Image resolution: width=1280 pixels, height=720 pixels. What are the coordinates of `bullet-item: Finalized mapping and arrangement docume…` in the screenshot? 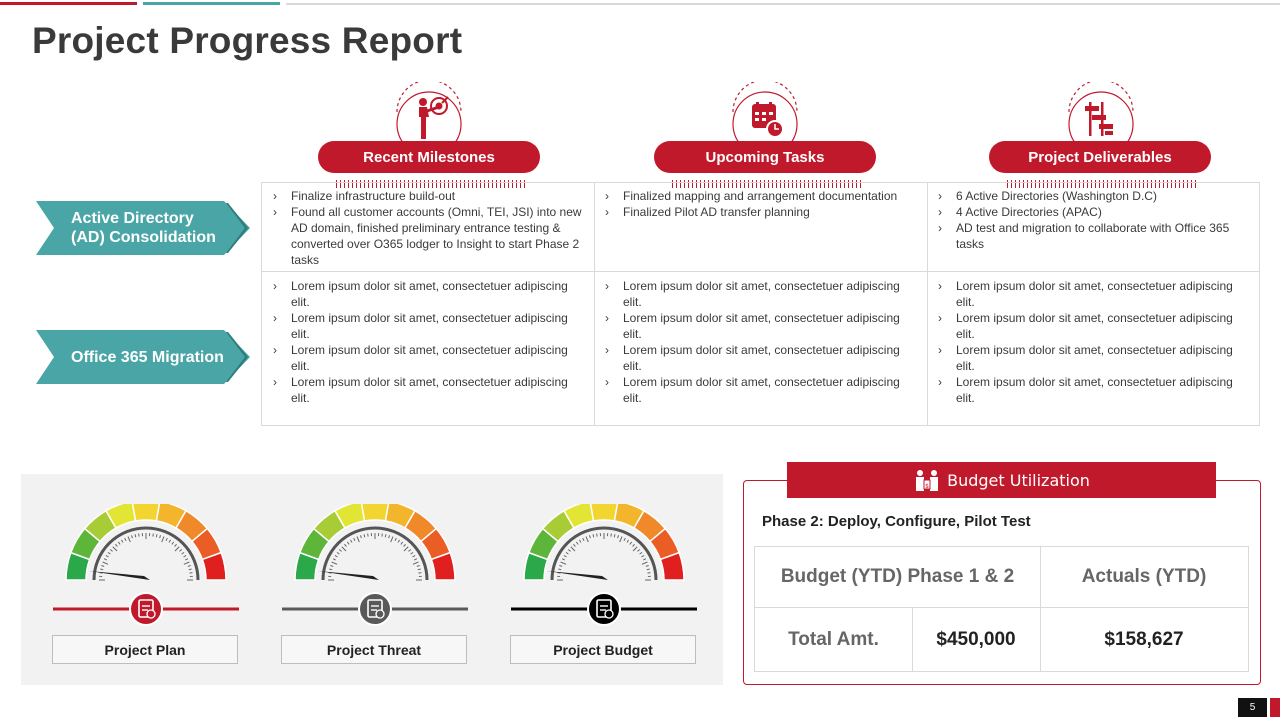 It's located at (760, 196).